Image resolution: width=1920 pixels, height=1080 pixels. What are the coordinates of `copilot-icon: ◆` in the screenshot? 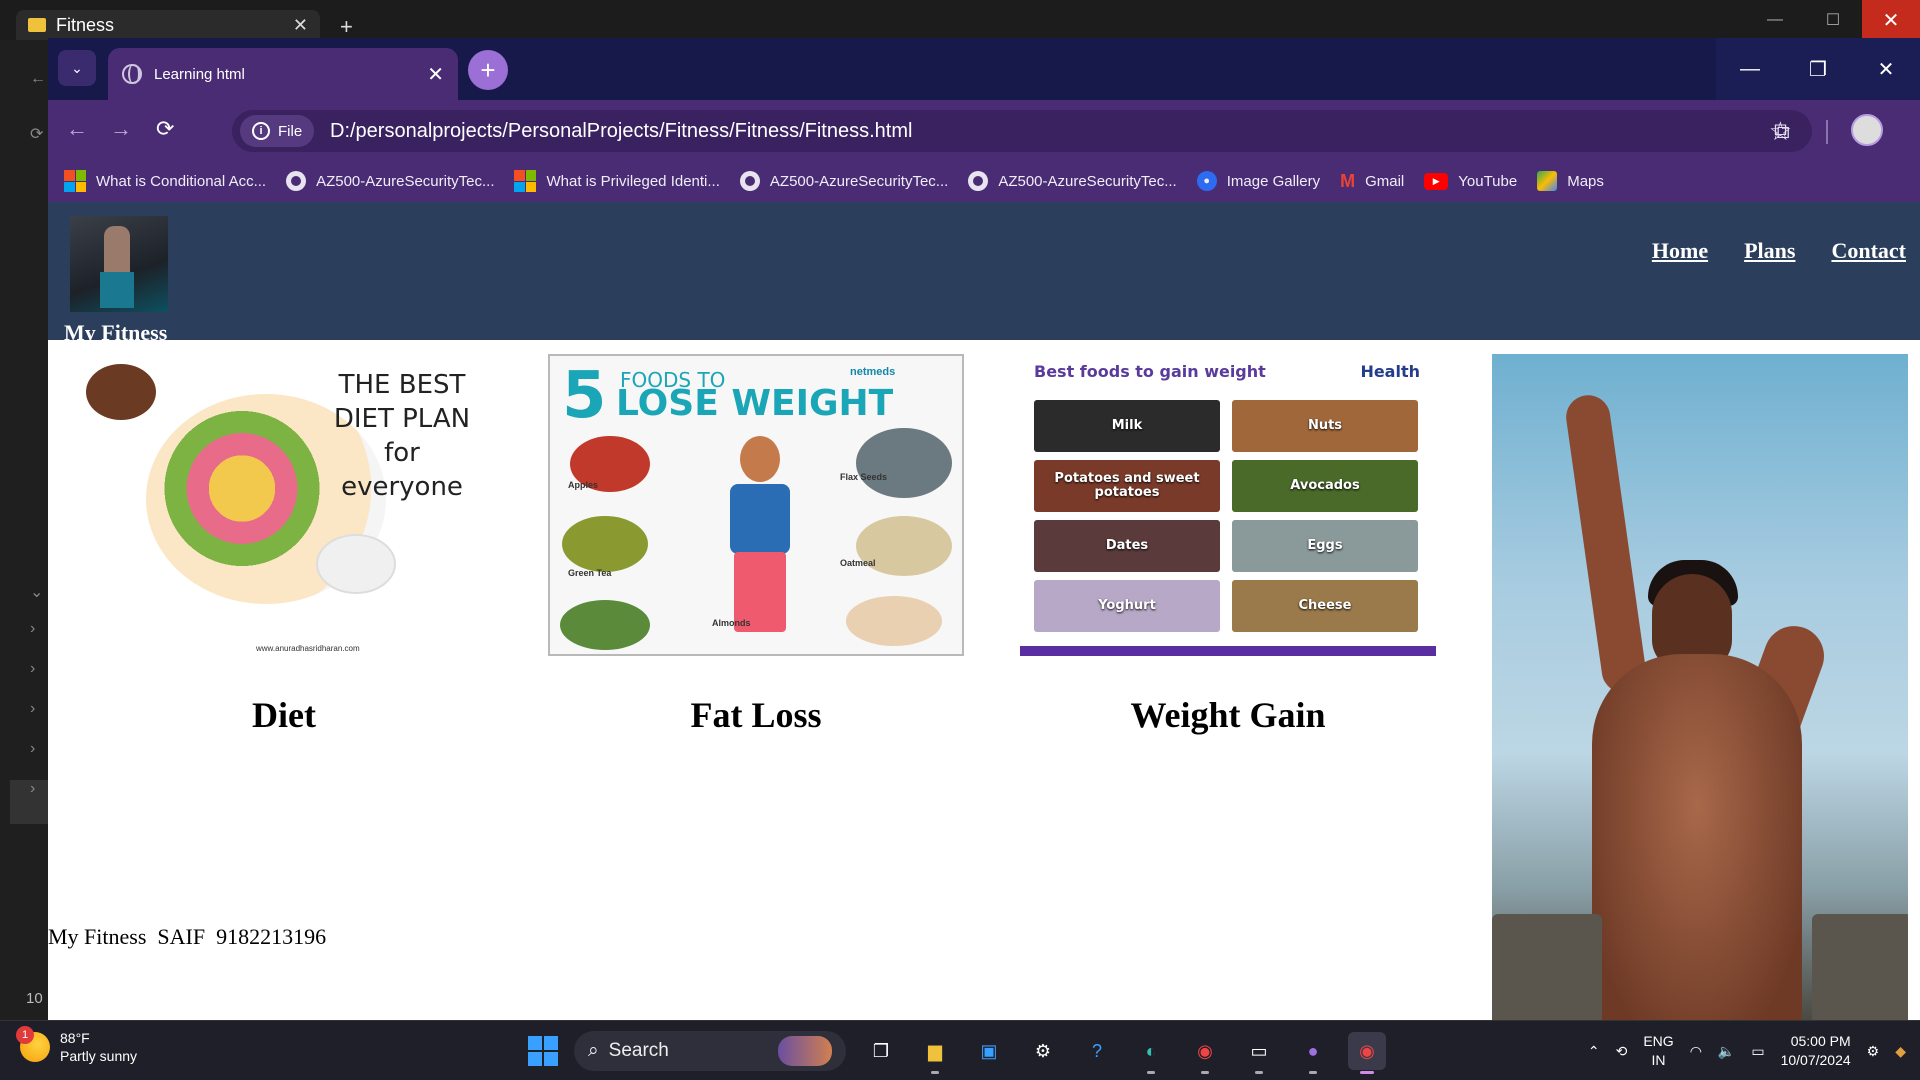 It's located at (1900, 1051).